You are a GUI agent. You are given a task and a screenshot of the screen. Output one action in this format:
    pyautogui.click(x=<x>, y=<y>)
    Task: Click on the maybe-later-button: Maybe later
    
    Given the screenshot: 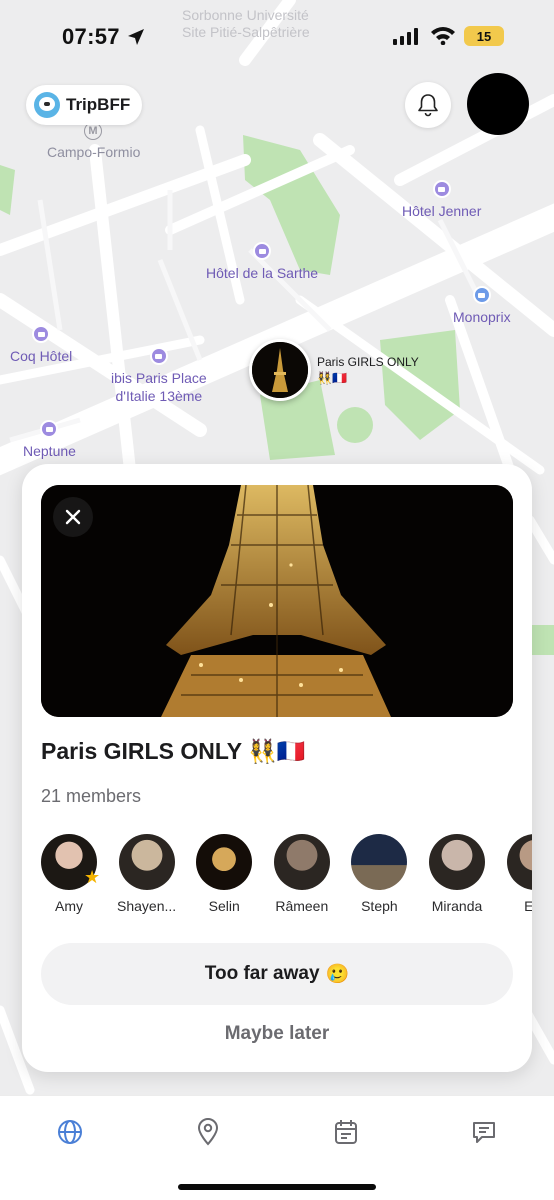 What is the action you would take?
    pyautogui.click(x=277, y=1034)
    